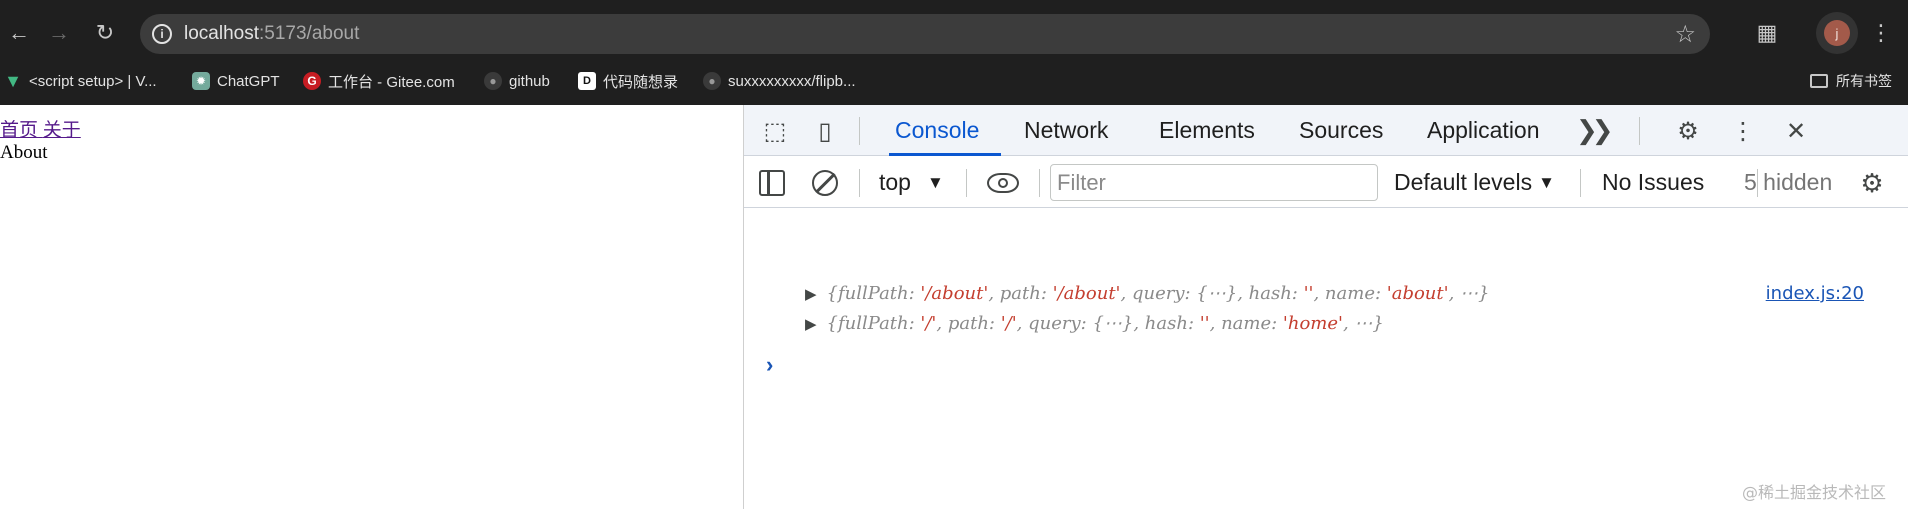 The height and width of the screenshot is (509, 1908). What do you see at coordinates (1688, 131) in the screenshot?
I see `settings-gear-icon: ⚙` at bounding box center [1688, 131].